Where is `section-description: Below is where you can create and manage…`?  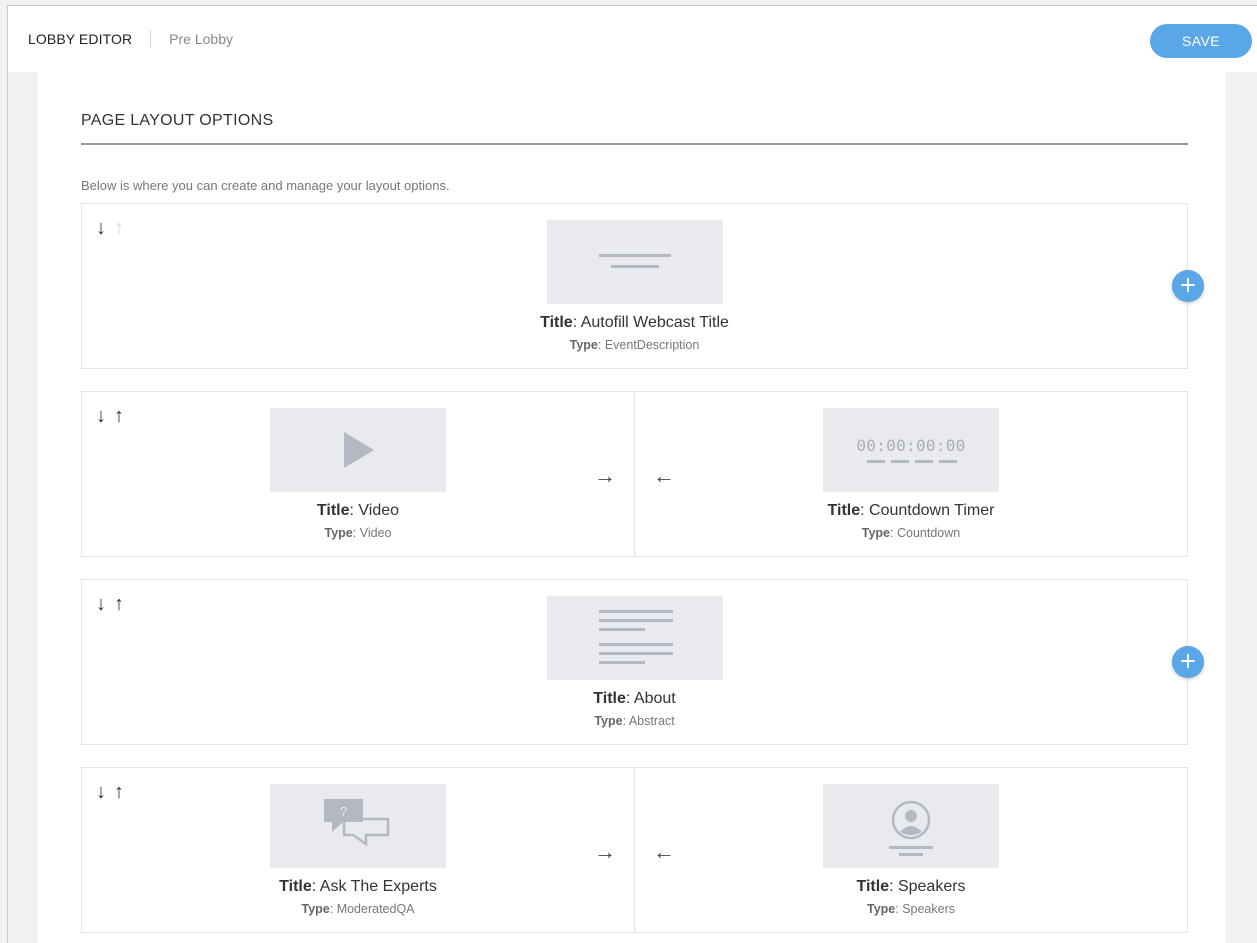 section-description: Below is where you can create and manage… is located at coordinates (265, 185).